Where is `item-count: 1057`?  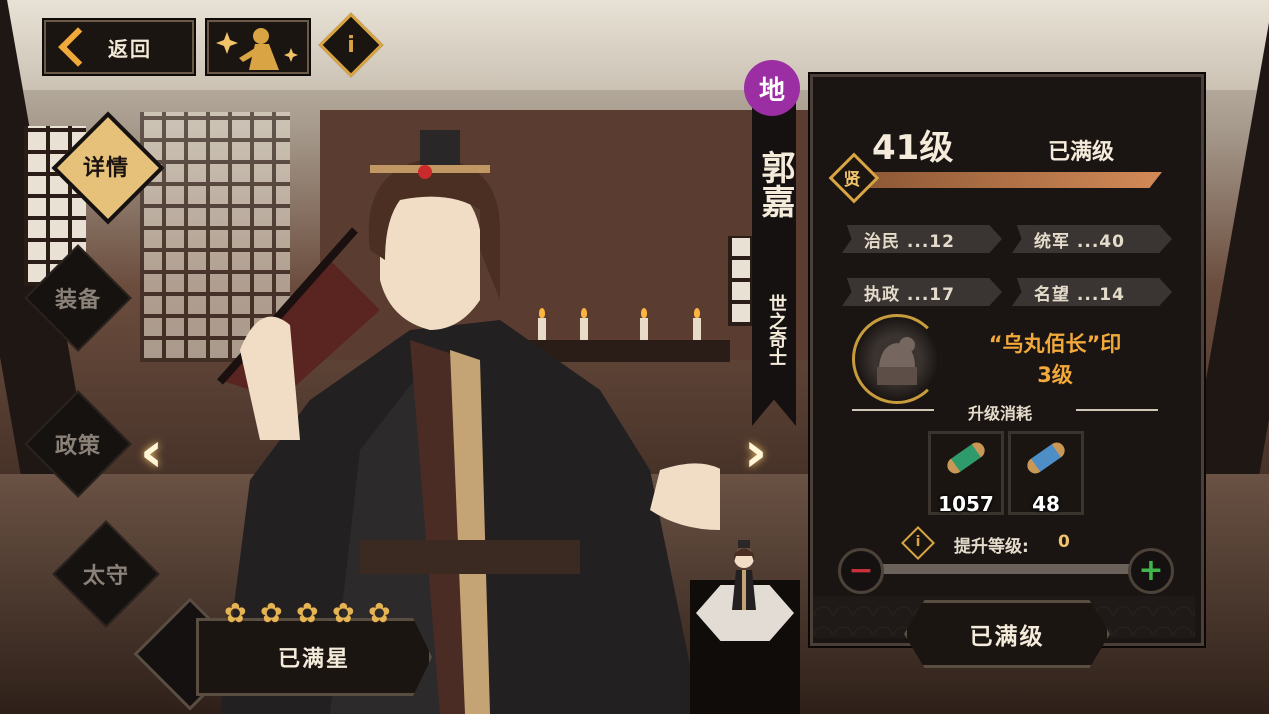 item-count: 1057 is located at coordinates (966, 504).